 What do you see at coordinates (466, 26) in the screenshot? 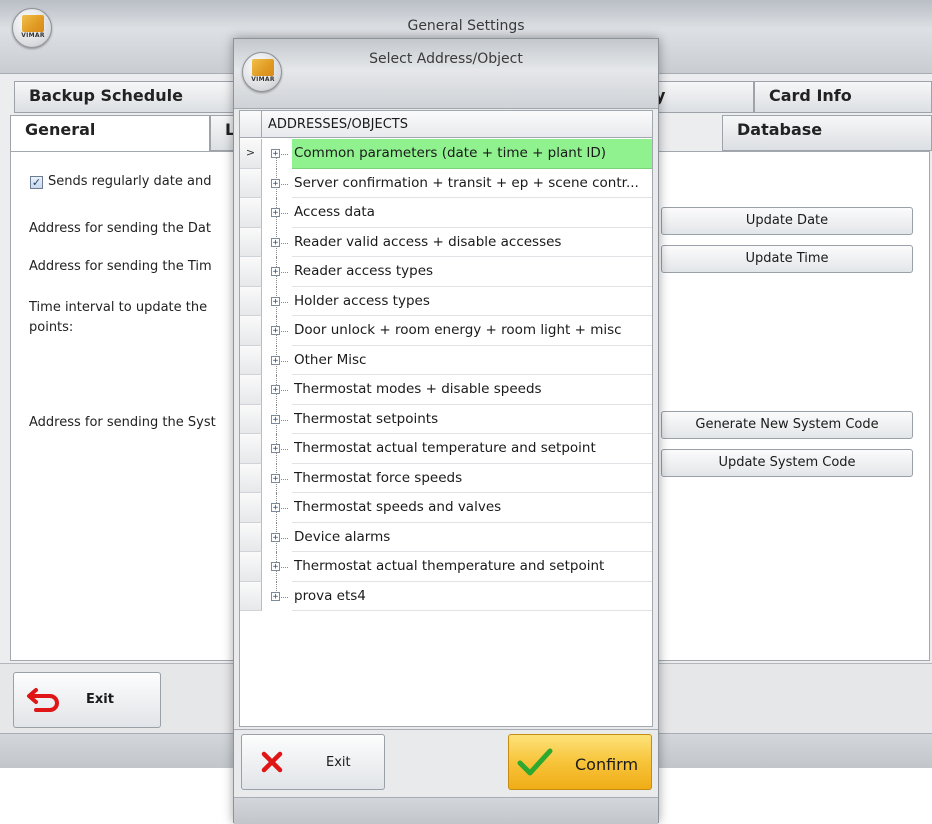
I see `window-title: General Settings` at bounding box center [466, 26].